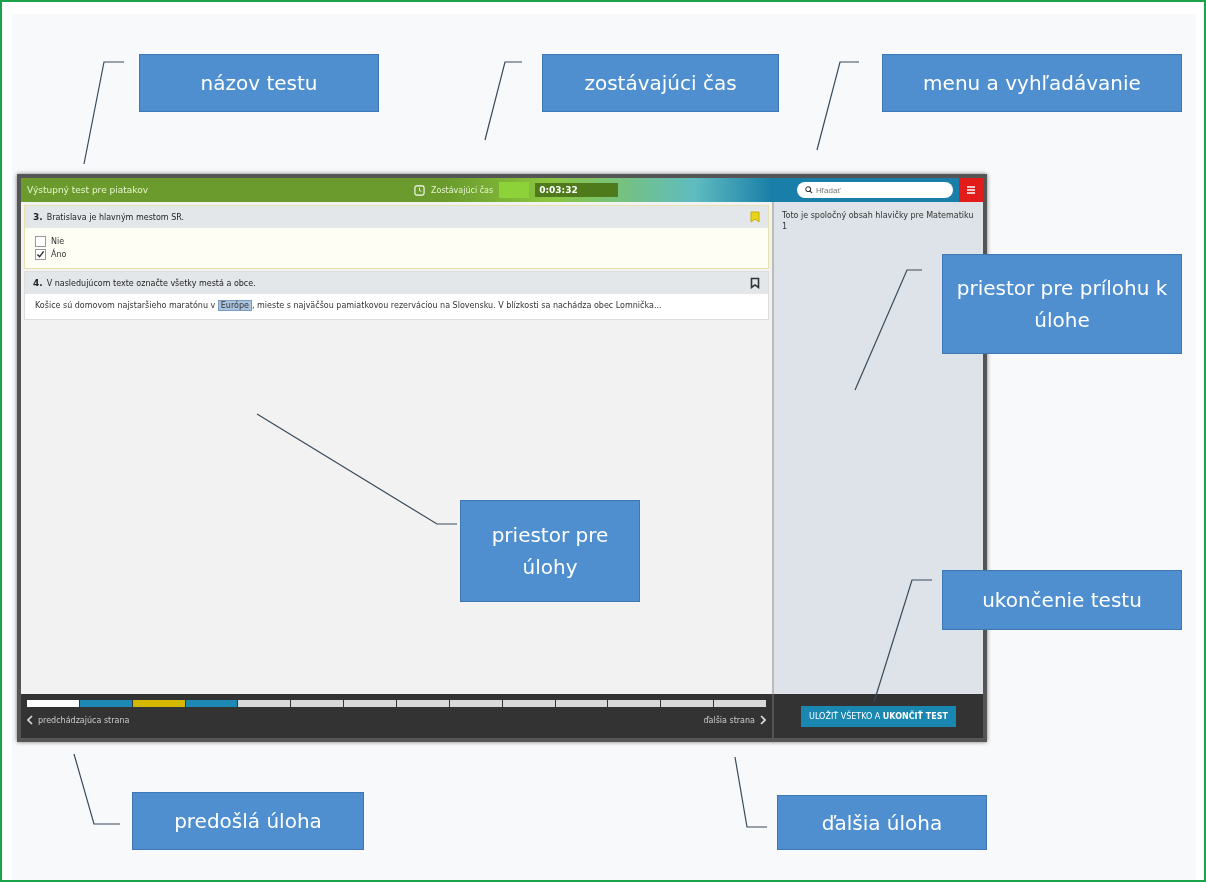 Image resolution: width=1206 pixels, height=882 pixels. I want to click on test-title: Výstupný test pre piatakov, so click(88, 190).